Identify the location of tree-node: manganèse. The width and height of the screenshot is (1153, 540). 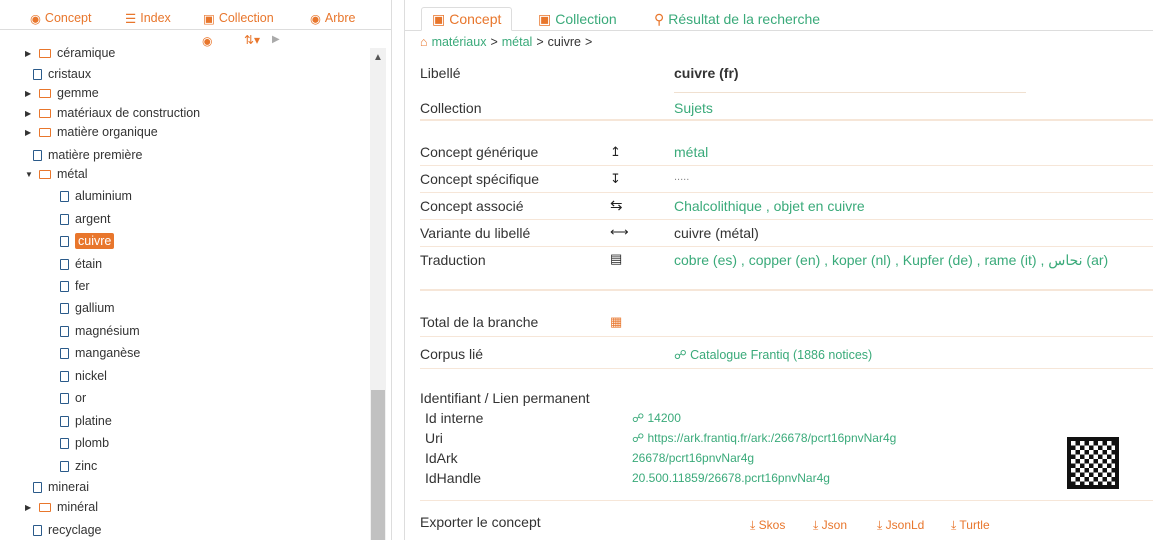
(96, 353).